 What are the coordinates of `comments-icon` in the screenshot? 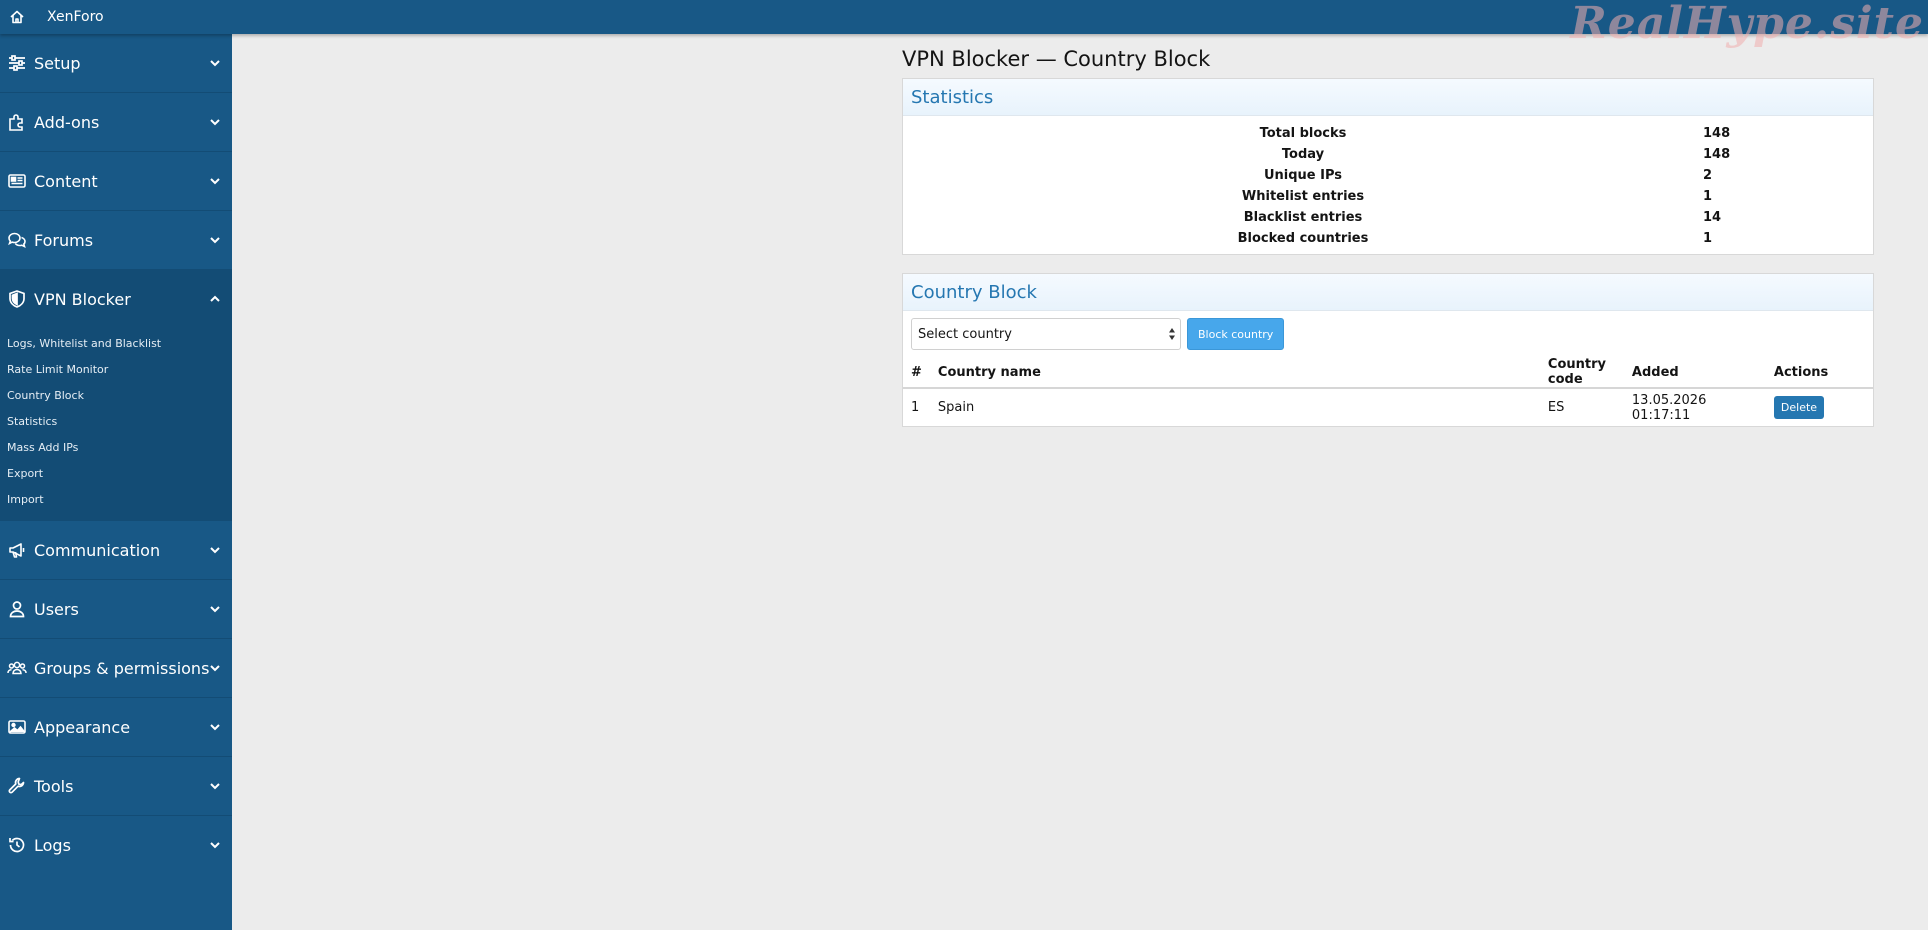 It's located at (17, 240).